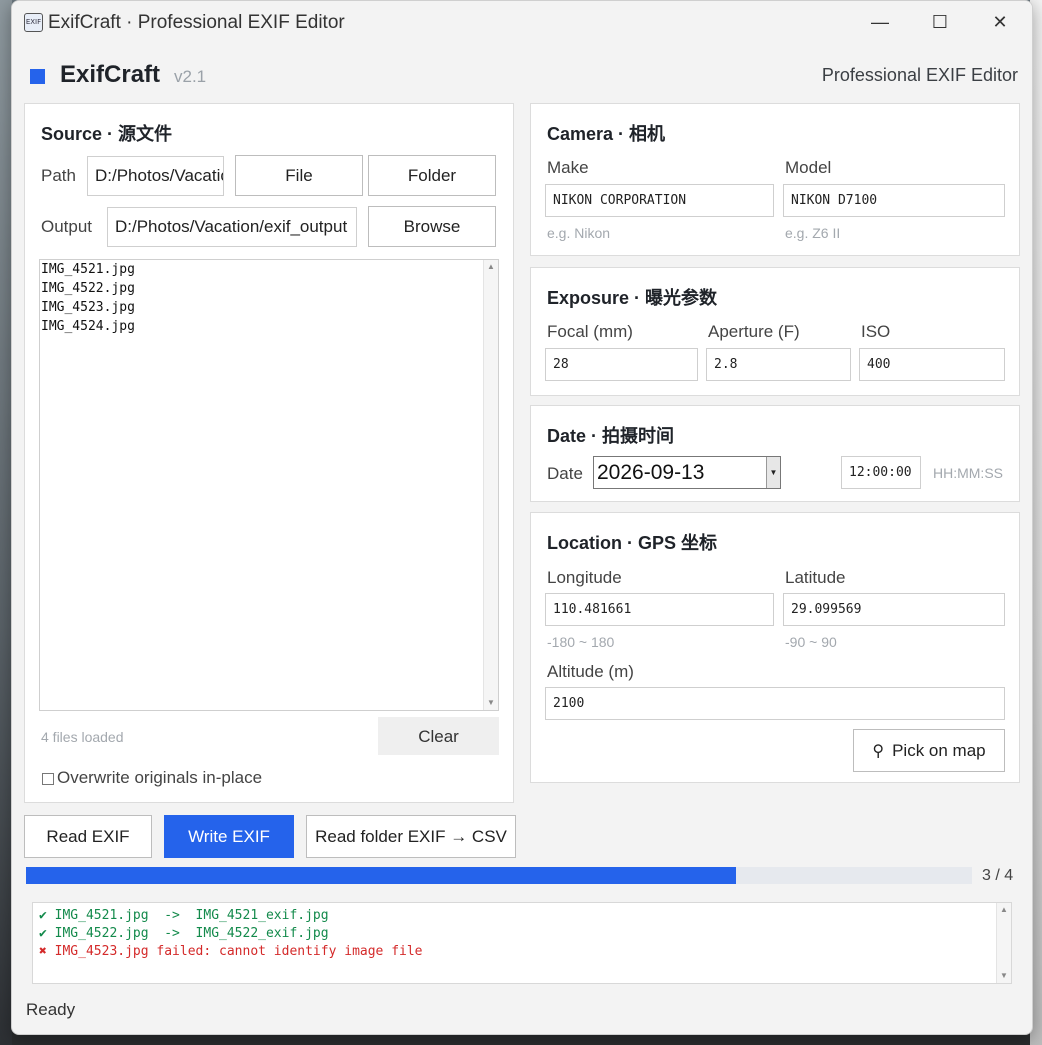 This screenshot has height=1045, width=1042. I want to click on browse-button: Browse, so click(432, 226).